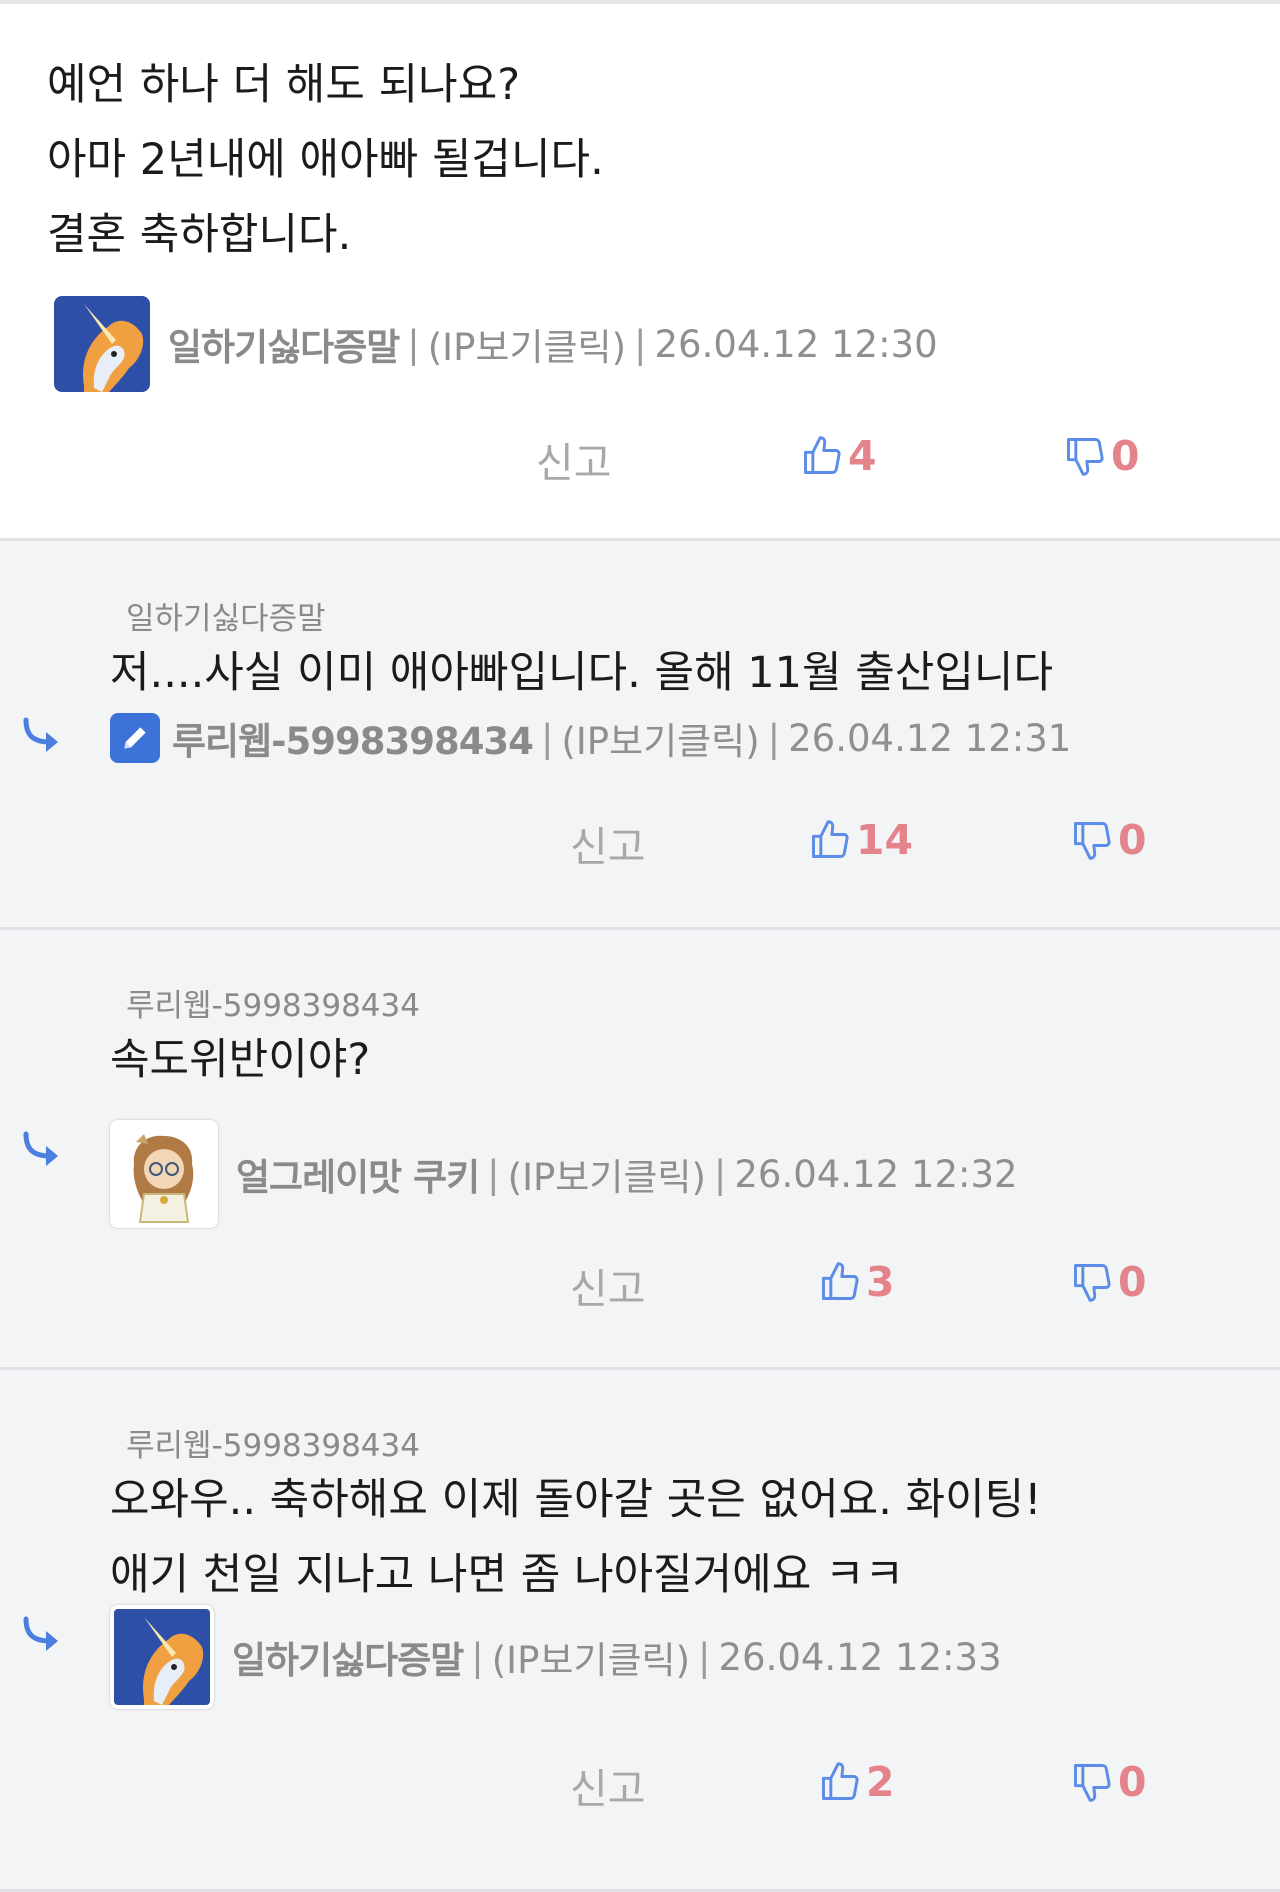 Image resolution: width=1280 pixels, height=1892 pixels. I want to click on timestamp: 26.04.12 12:33, so click(860, 1657).